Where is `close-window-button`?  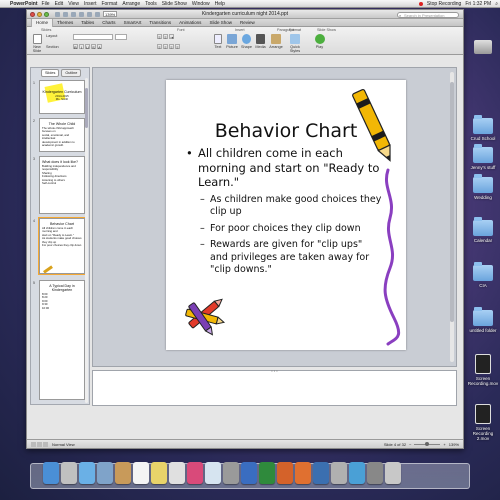 close-window-button is located at coordinates (32, 14).